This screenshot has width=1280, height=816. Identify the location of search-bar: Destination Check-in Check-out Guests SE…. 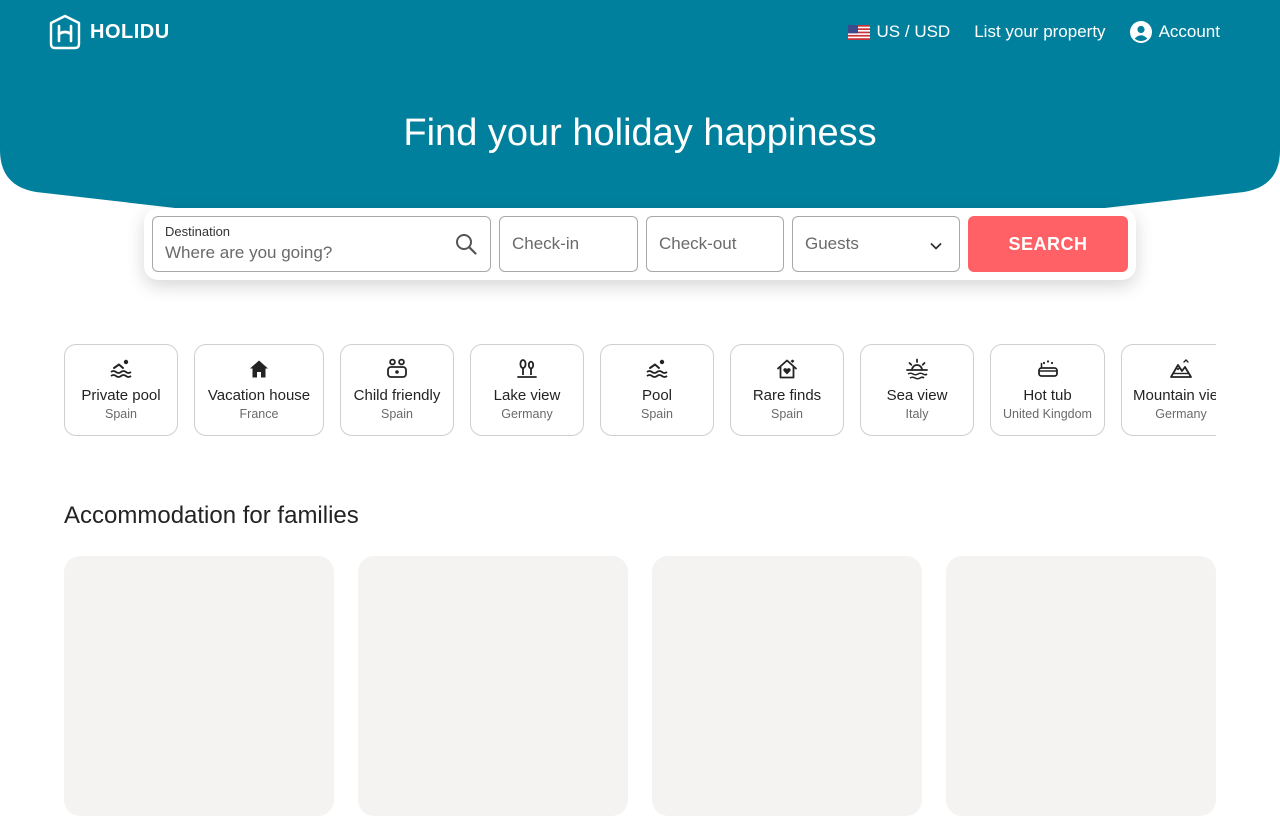
(640, 244).